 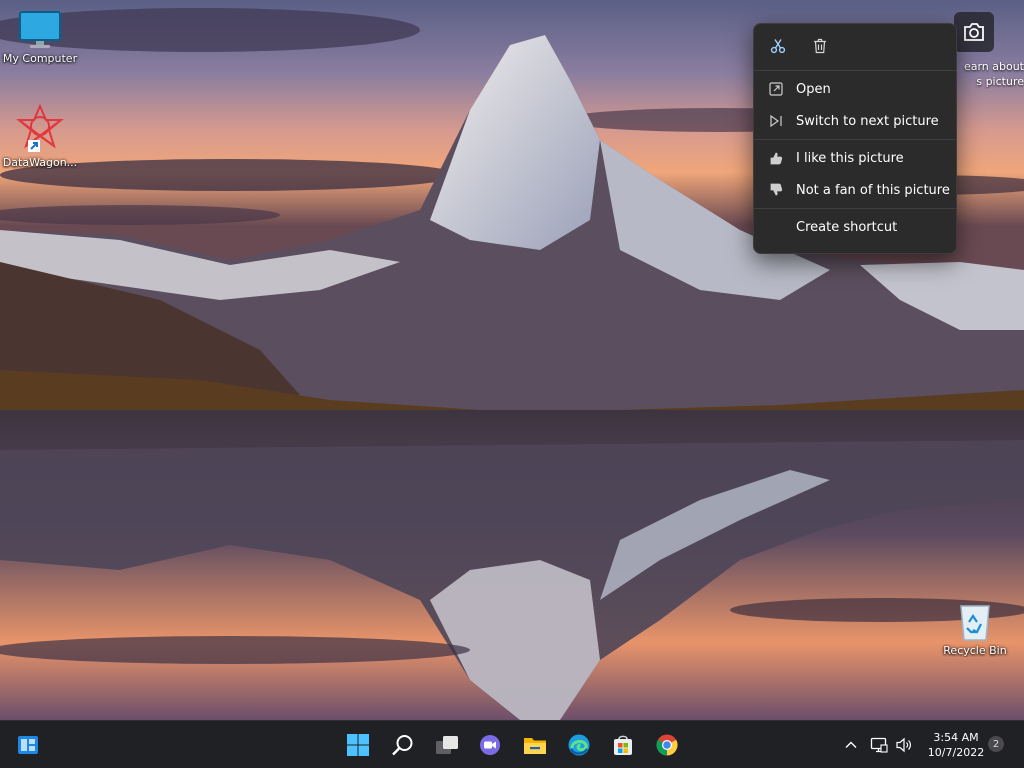 I want to click on datawagon-app-icon, so click(x=40, y=128).